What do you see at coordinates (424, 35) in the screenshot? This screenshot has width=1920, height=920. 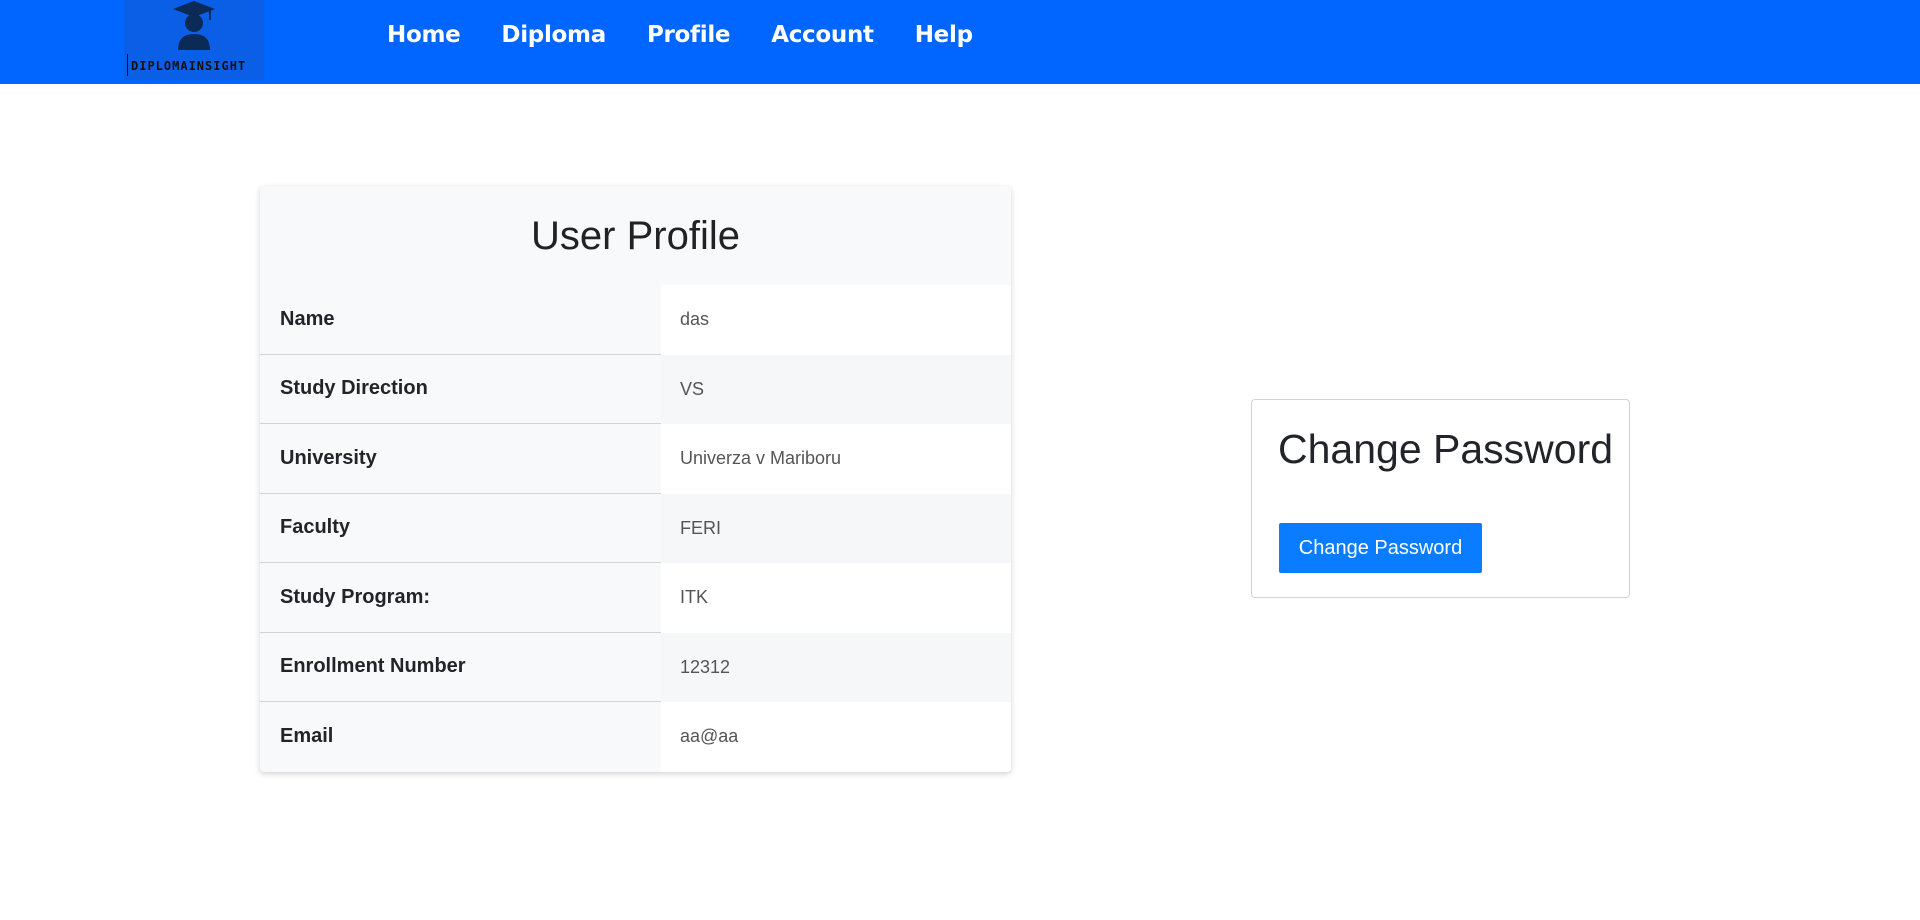 I see `nav-home: Home` at bounding box center [424, 35].